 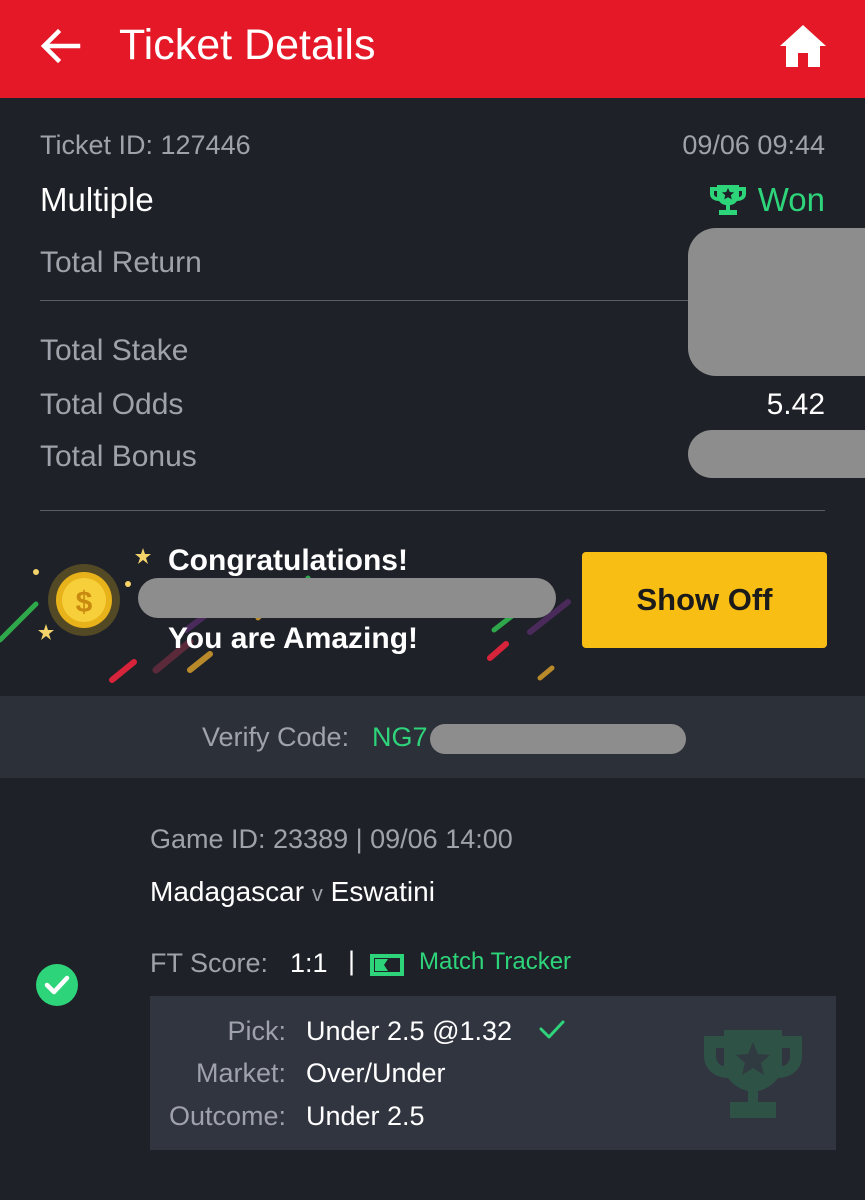 I want to click on status-label: Won, so click(x=791, y=199).